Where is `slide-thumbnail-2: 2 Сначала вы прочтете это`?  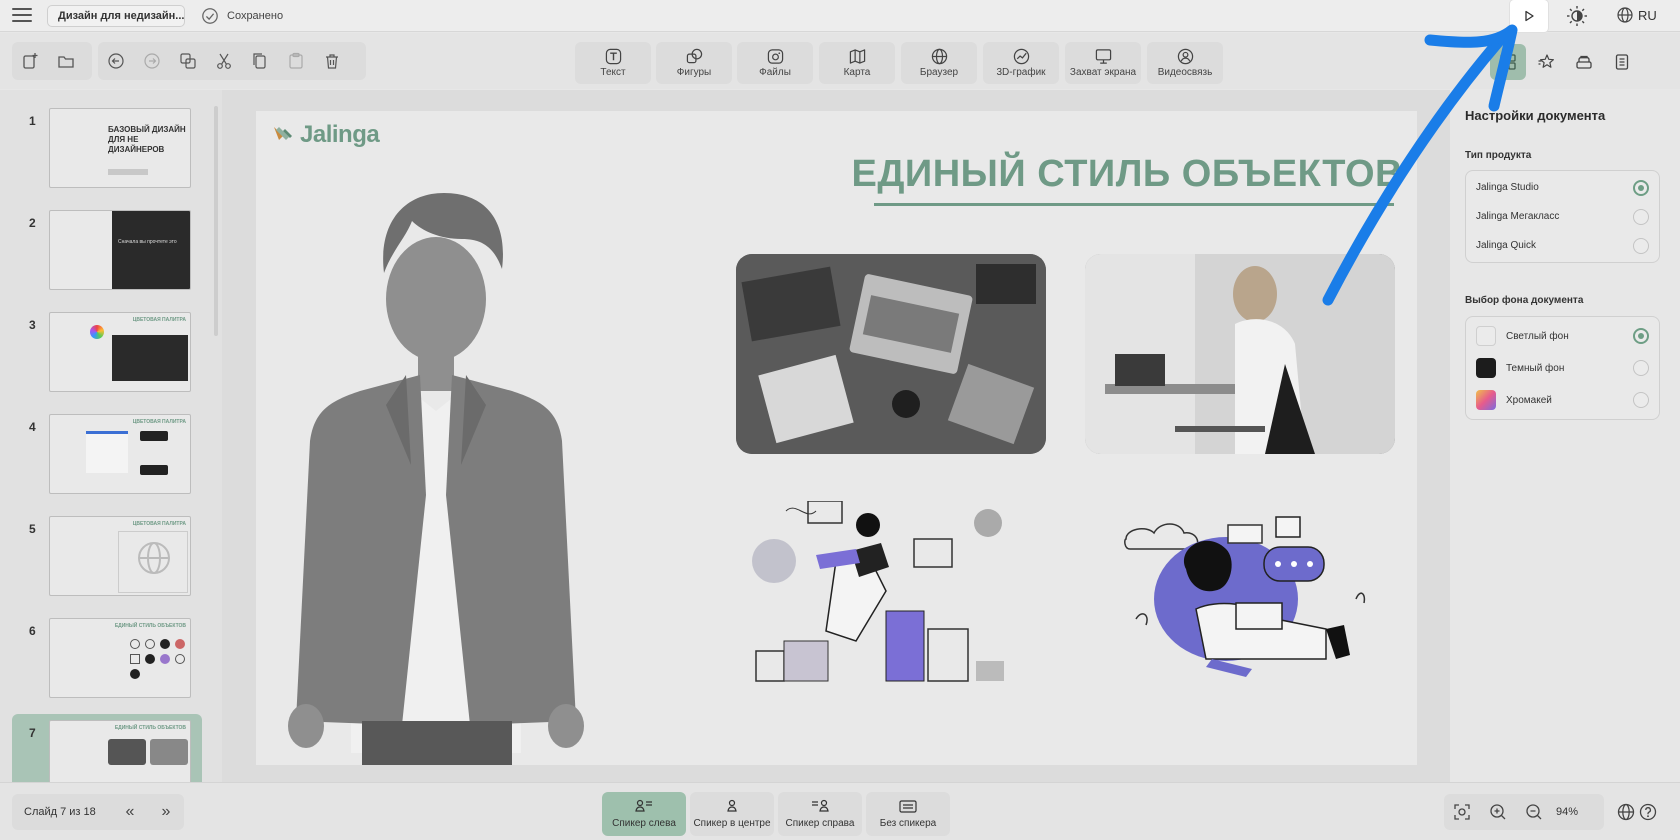
slide-thumbnail-2: 2 Сначала вы прочтете это is located at coordinates (107, 250).